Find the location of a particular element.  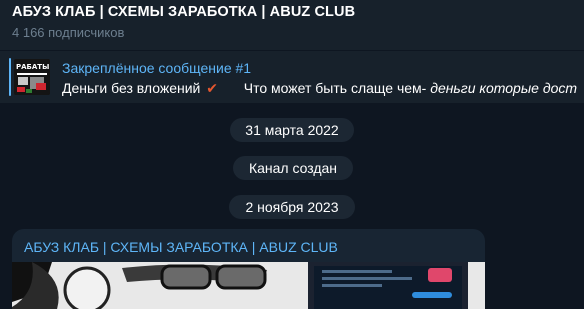

pinned-preview-text: Деньги без вложений is located at coordinates (131, 88).